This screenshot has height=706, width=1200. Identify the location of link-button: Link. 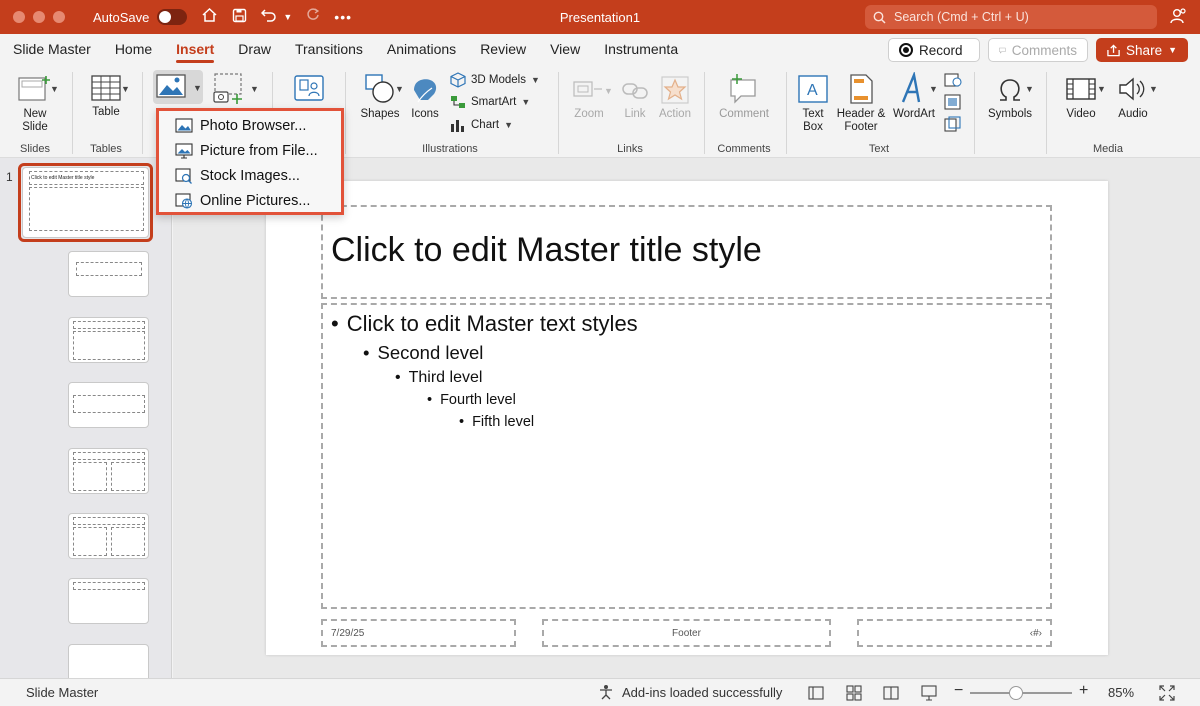
(635, 97).